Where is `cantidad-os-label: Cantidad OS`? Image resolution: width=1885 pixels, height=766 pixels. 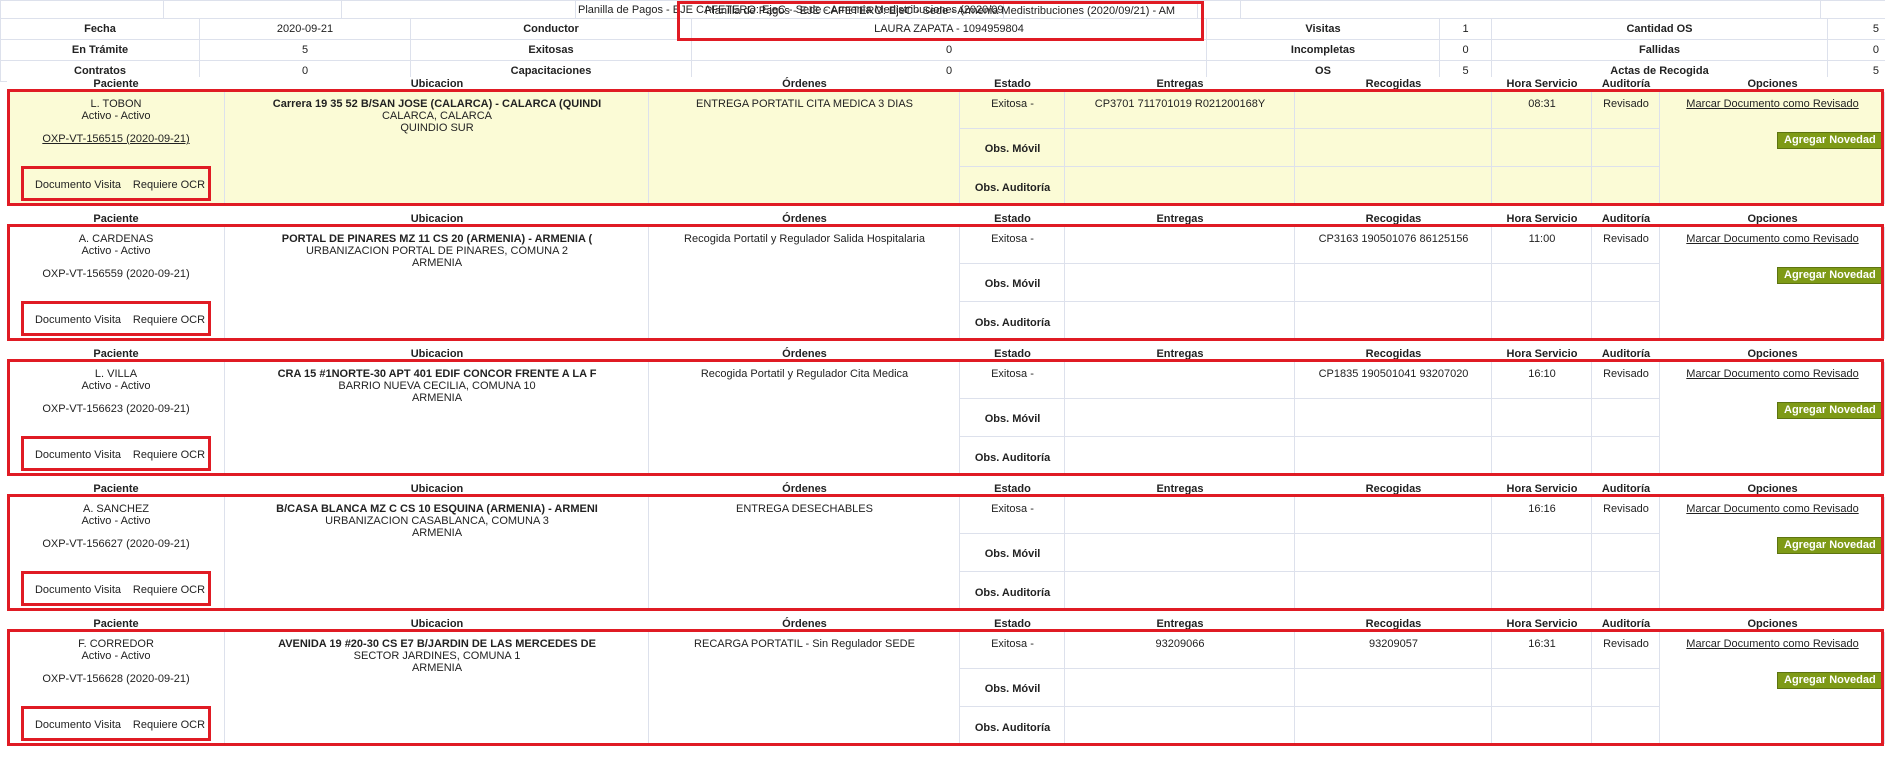 cantidad-os-label: Cantidad OS is located at coordinates (1659, 29).